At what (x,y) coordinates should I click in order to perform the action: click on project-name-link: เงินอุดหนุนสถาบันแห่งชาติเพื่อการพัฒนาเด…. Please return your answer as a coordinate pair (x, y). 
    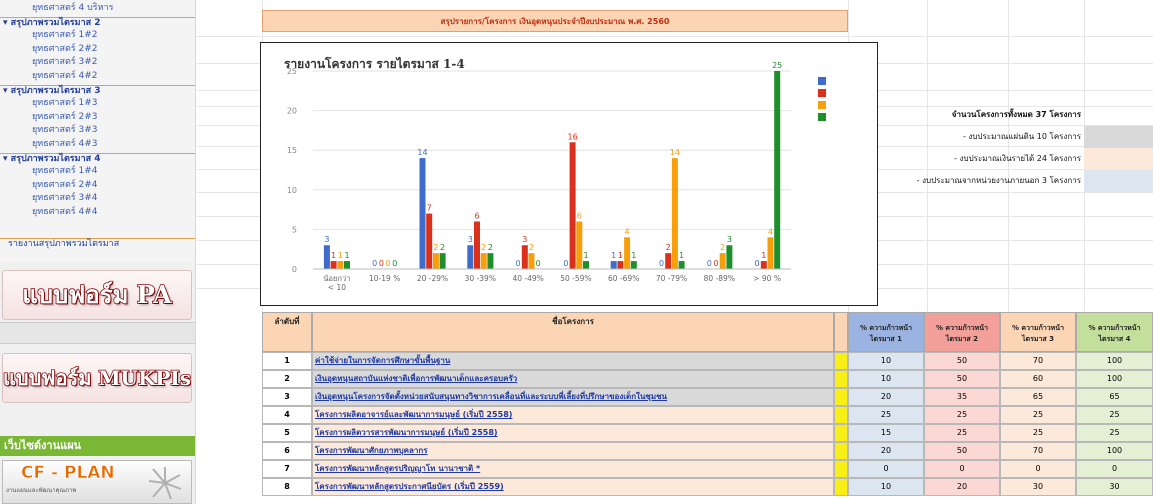
    Looking at the image, I should click on (573, 379).